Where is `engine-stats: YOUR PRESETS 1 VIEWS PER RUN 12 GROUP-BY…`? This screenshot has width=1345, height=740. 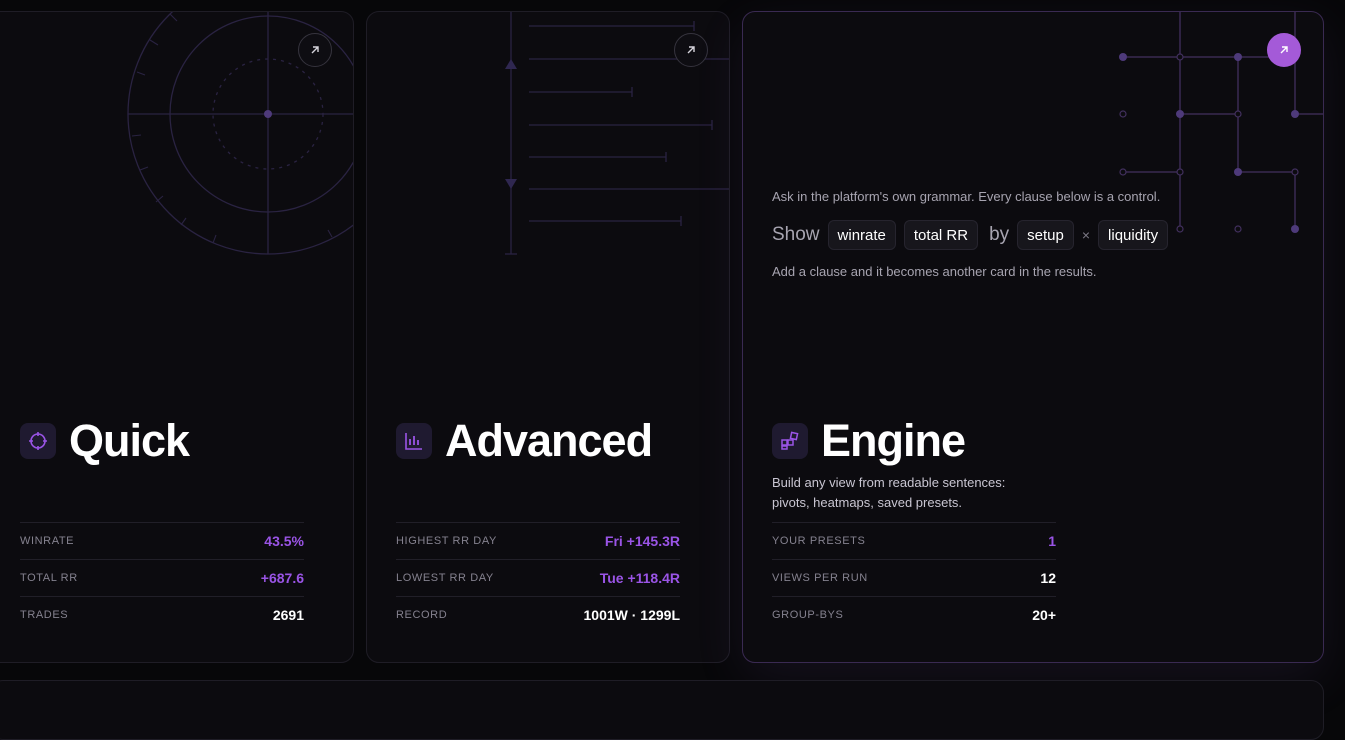 engine-stats: YOUR PRESETS 1 VIEWS PER RUN 12 GROUP-BY… is located at coordinates (914, 577).